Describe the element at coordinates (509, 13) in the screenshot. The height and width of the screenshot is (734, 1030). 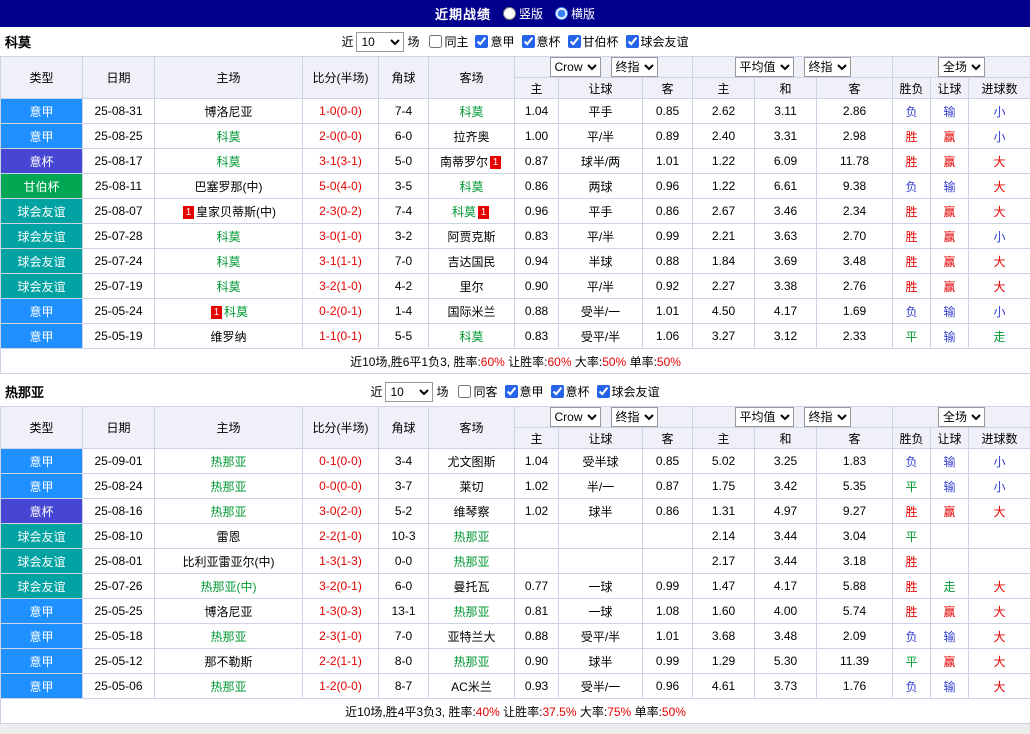
I see `vertical-radio` at that location.